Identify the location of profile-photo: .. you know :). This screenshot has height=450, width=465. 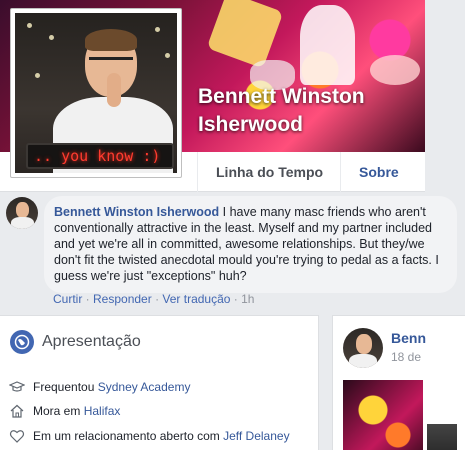
(96, 93).